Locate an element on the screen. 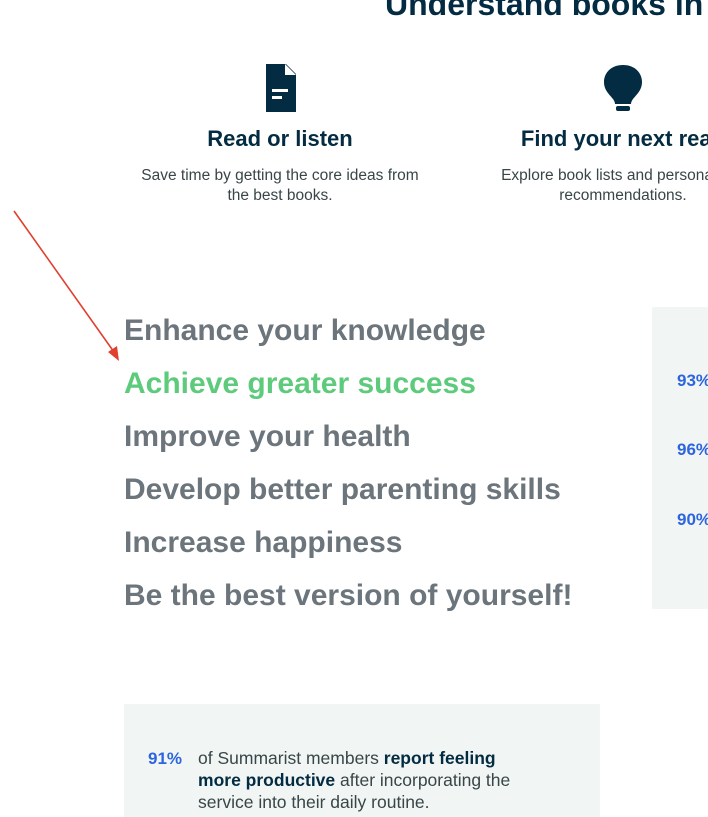 This screenshot has height=817, width=708. headline-item-active: Achieve greater success is located at coordinates (348, 383).